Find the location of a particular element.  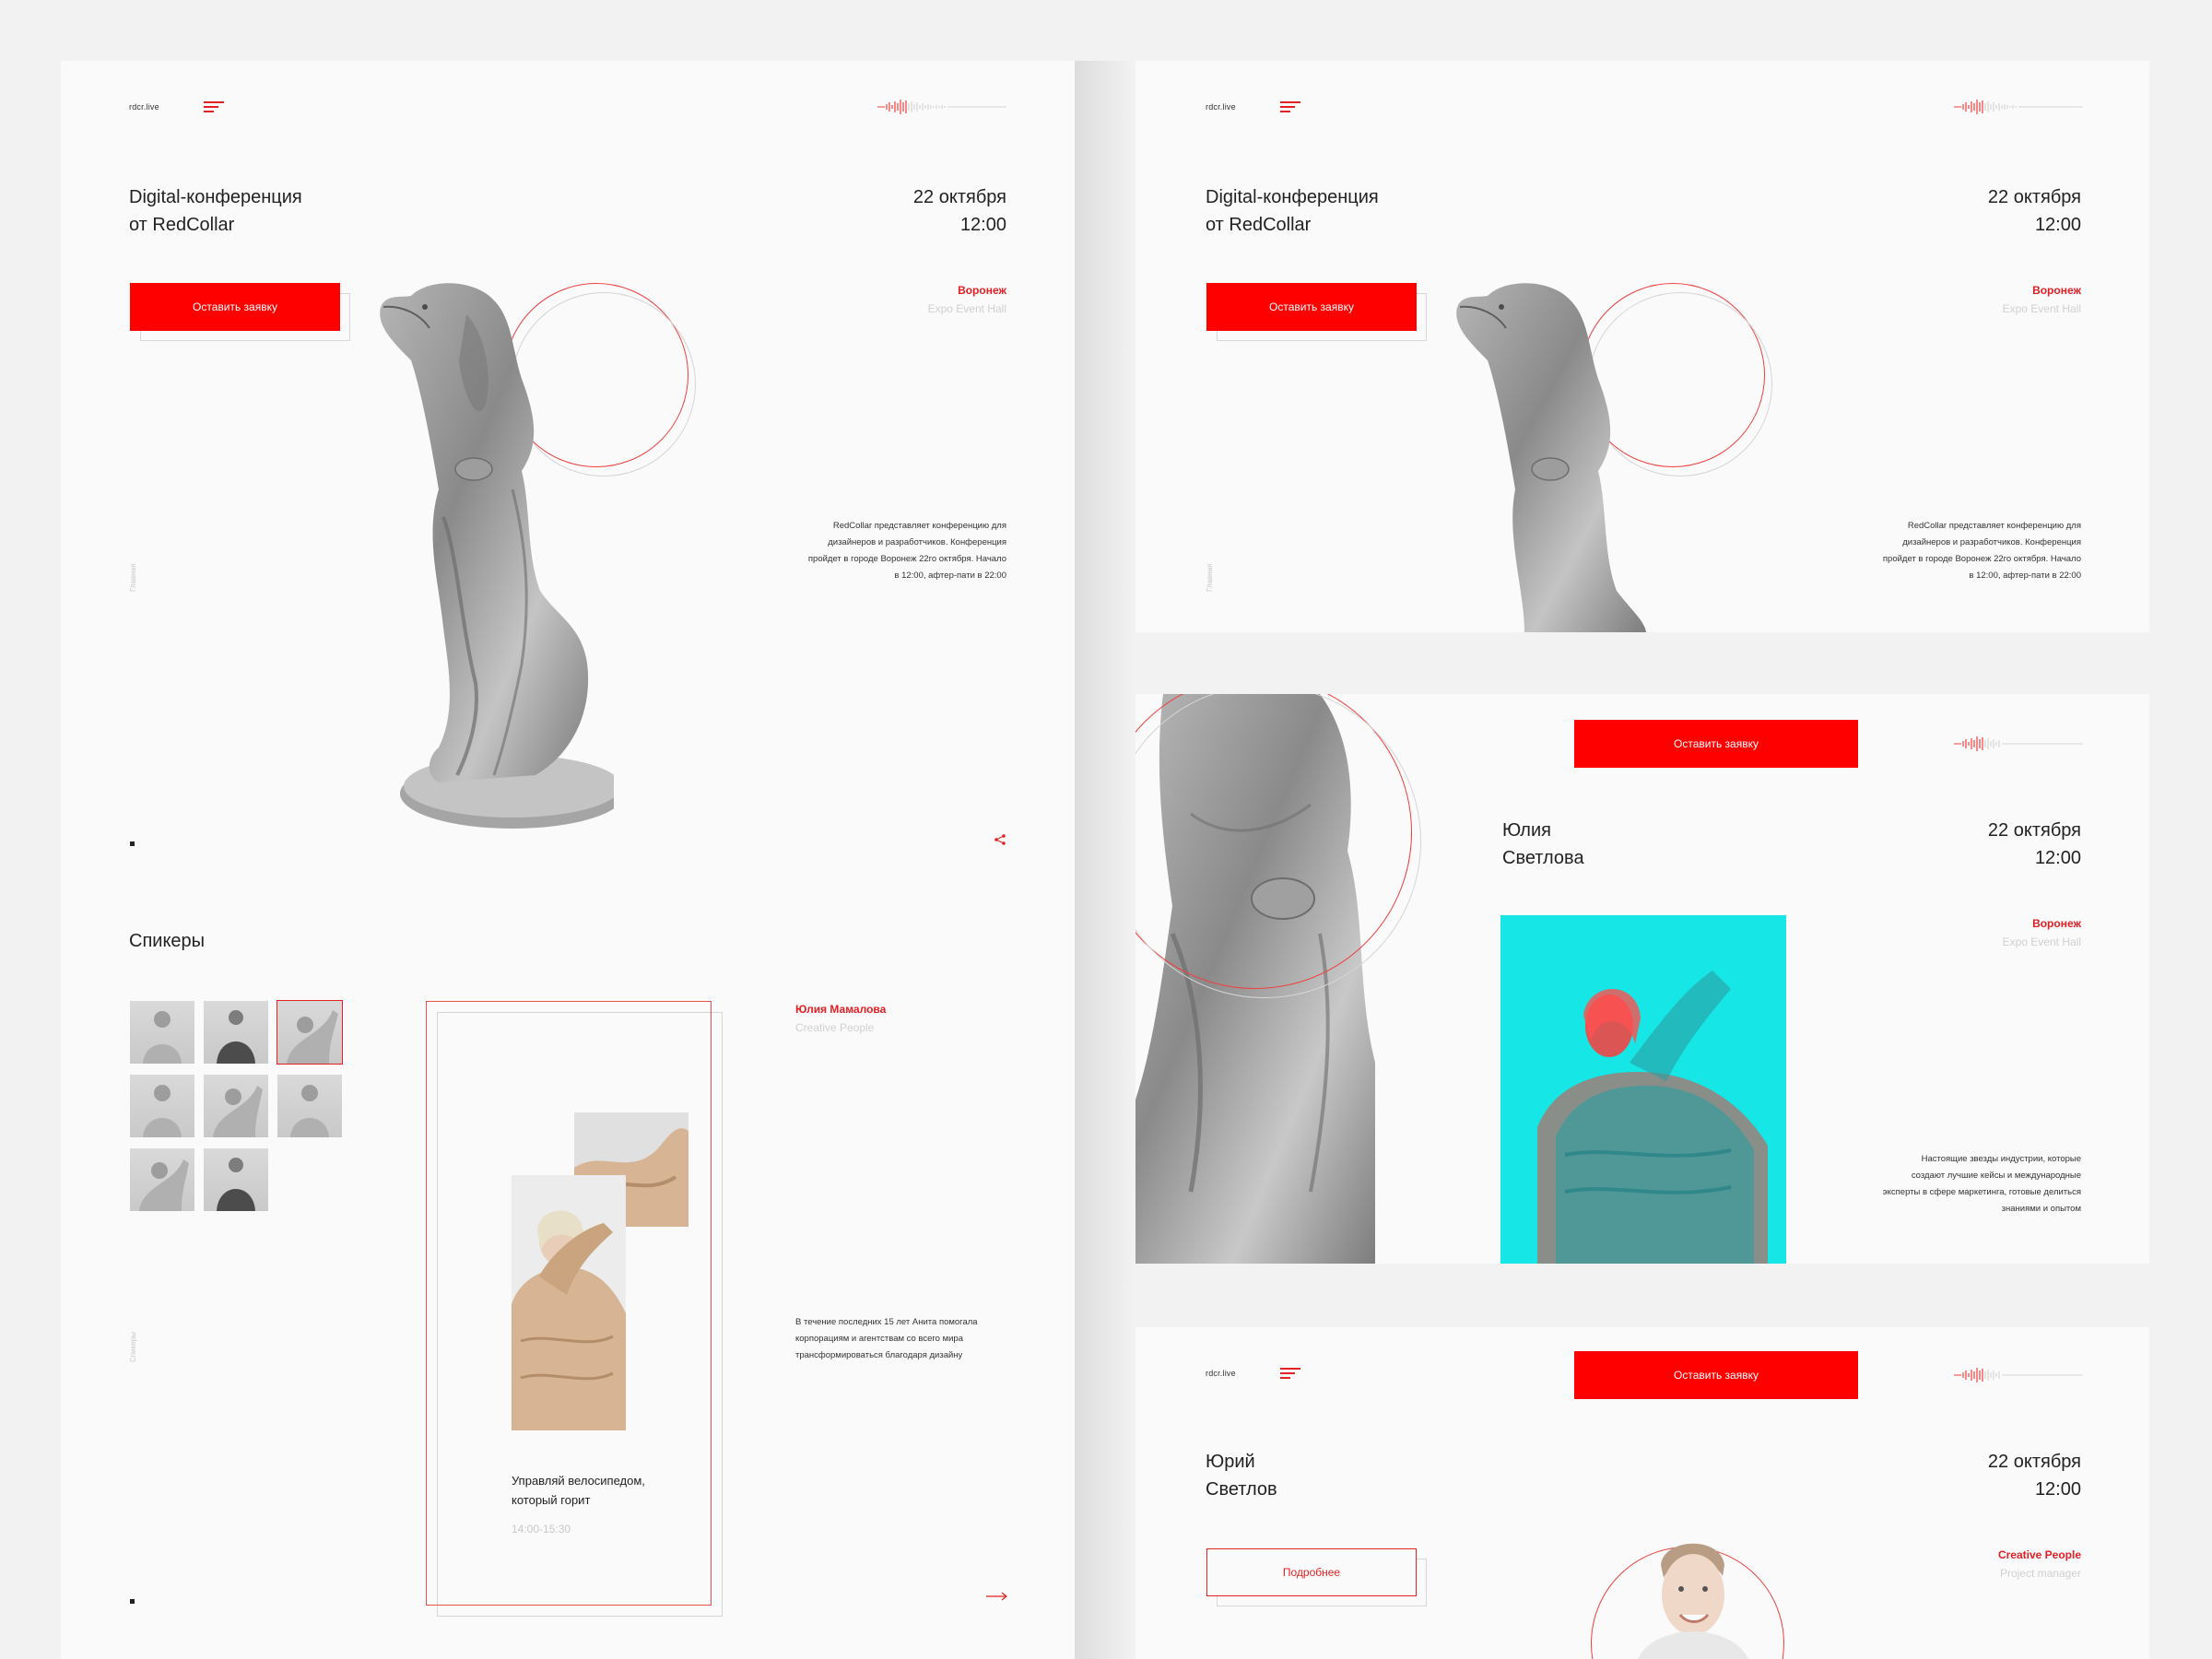

talk-title: Управляй велосипедом, который горит is located at coordinates (578, 1490).